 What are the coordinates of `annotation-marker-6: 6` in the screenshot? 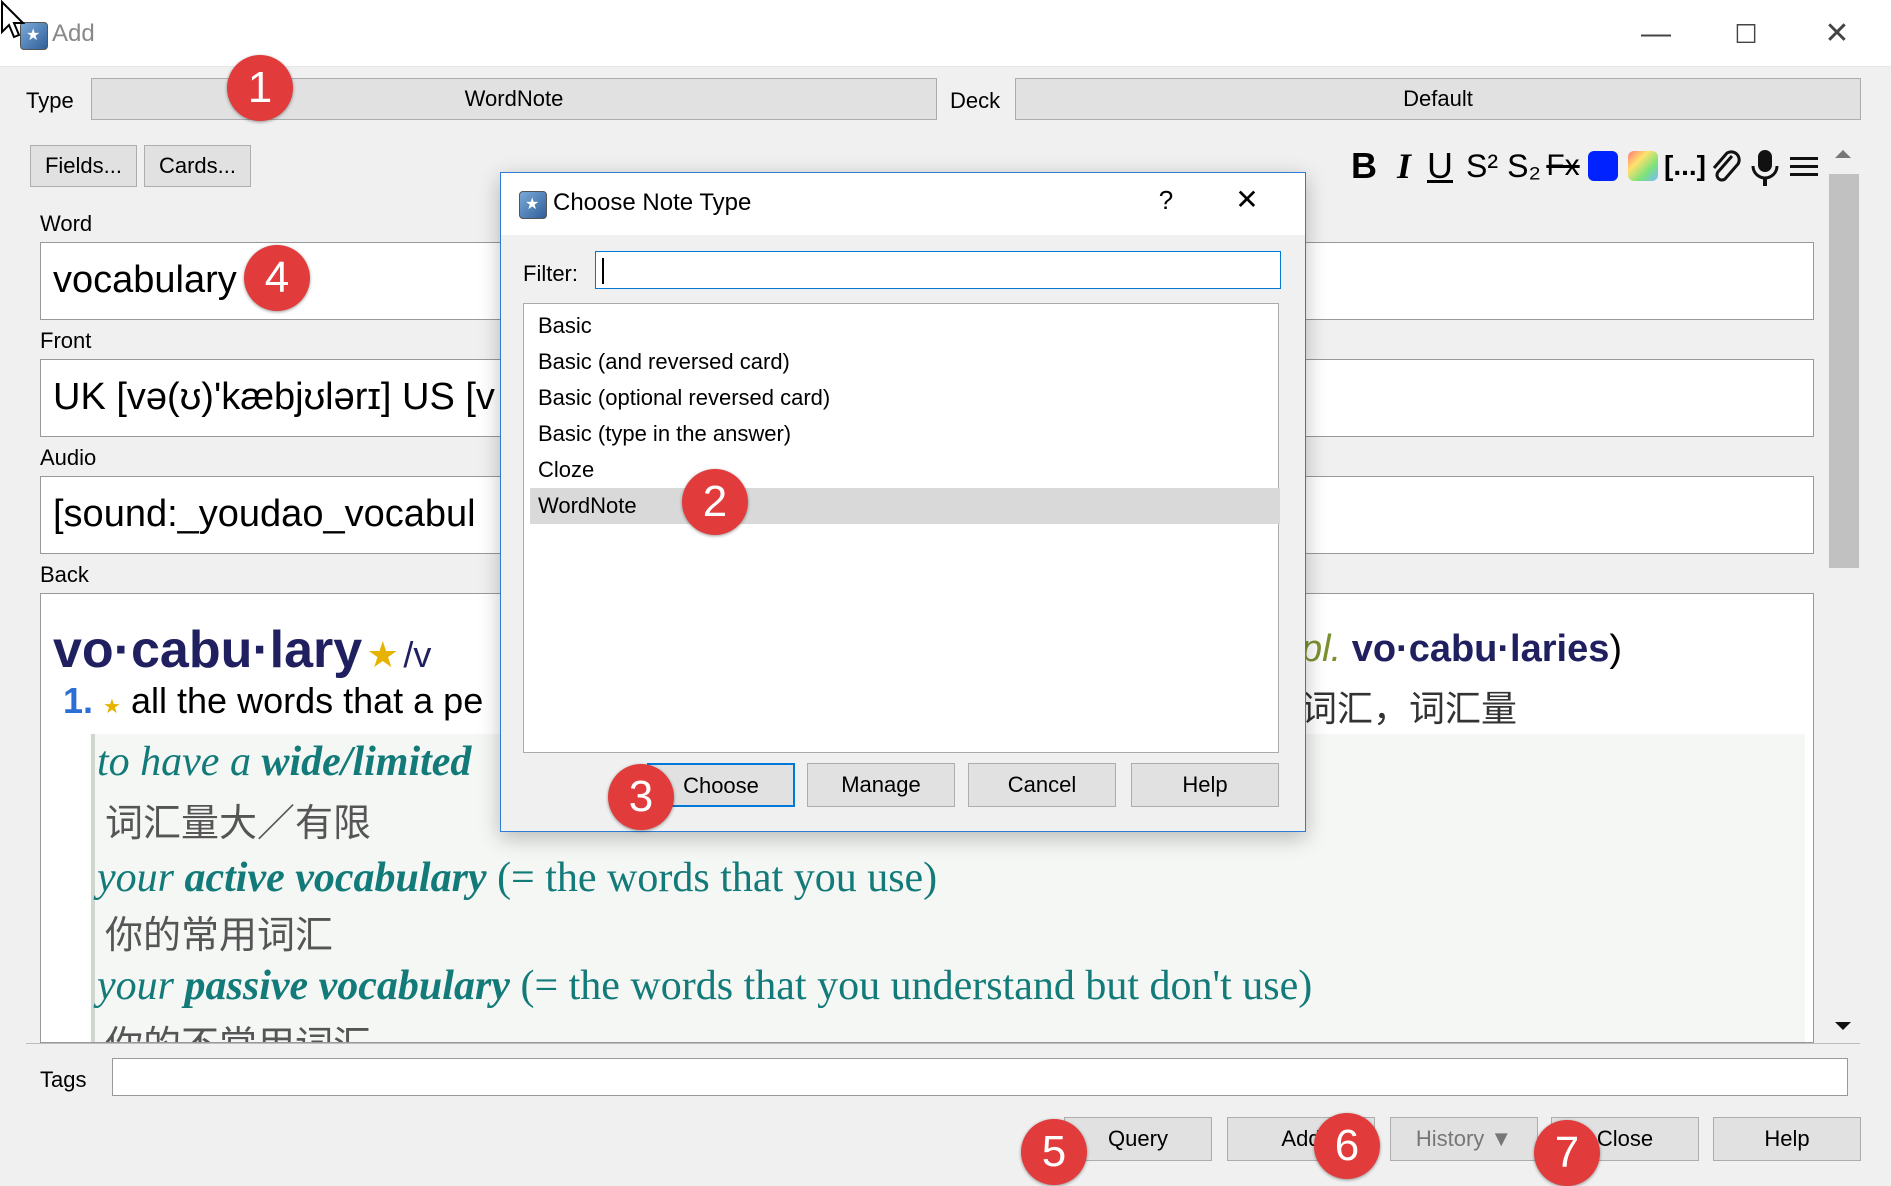 It's located at (1347, 1146).